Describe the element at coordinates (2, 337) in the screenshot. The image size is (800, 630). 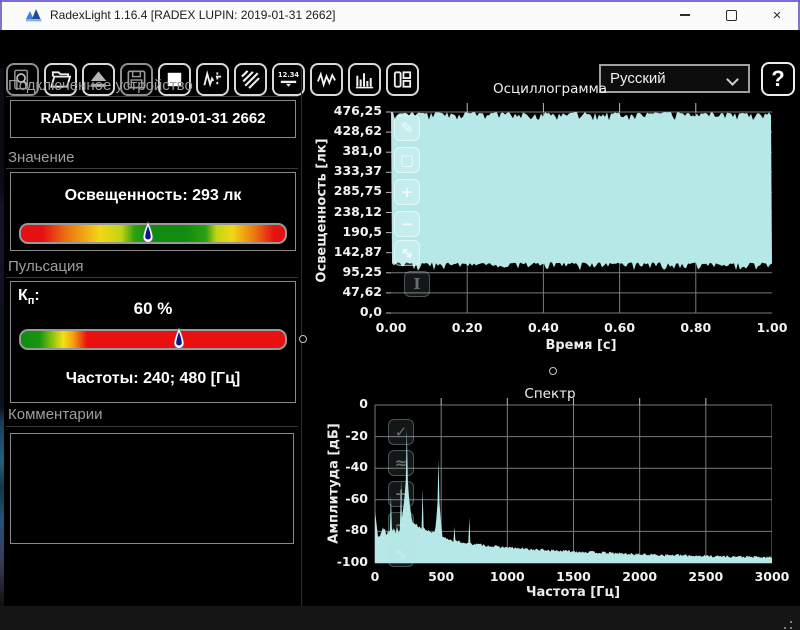
I see `background-window-edge` at that location.